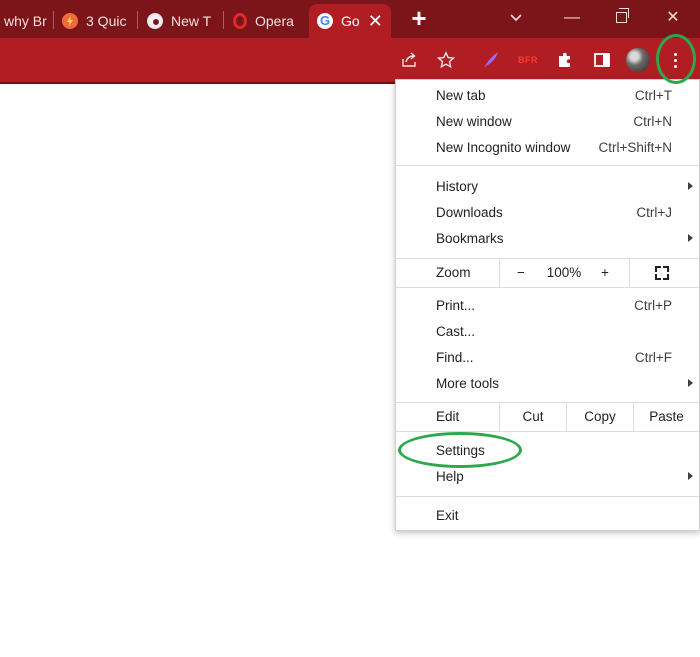  What do you see at coordinates (635, 147) in the screenshot?
I see `menu-shortcut: Ctrl+Shift+N` at bounding box center [635, 147].